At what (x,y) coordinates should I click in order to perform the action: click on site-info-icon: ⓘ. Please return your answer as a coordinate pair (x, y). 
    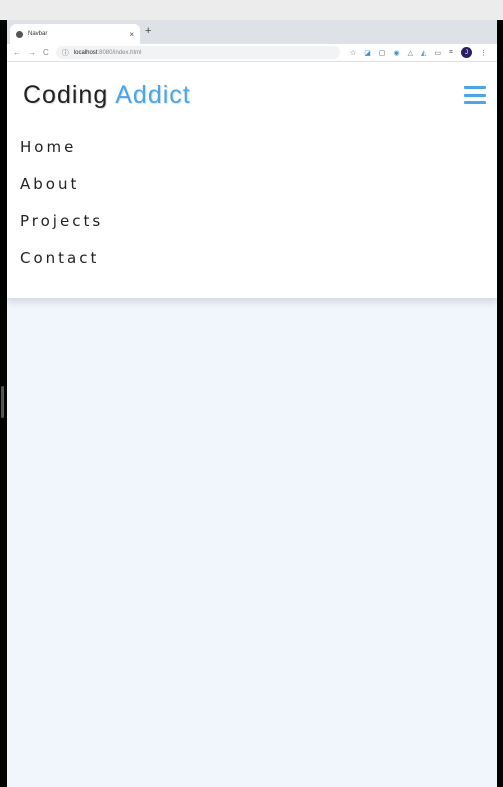
    Looking at the image, I should click on (65, 53).